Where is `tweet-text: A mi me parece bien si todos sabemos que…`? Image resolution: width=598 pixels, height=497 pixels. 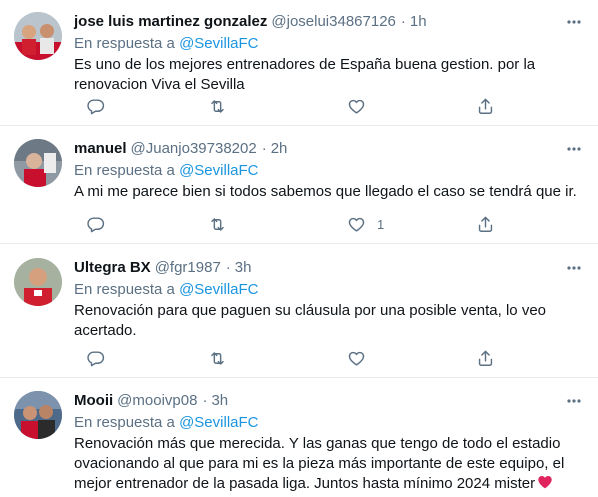
tweet-text: A mi me parece bien si todos sabemos que… is located at coordinates (325, 191).